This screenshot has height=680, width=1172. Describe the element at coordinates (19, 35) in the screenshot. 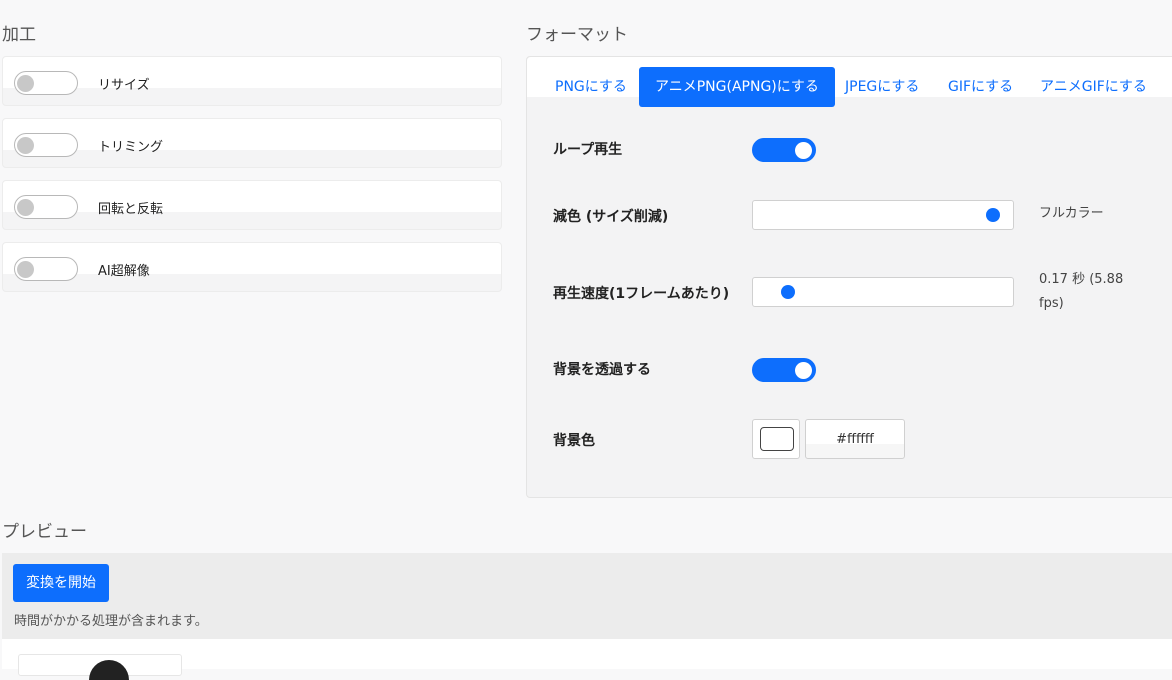

I see `processing-title: 加工` at that location.